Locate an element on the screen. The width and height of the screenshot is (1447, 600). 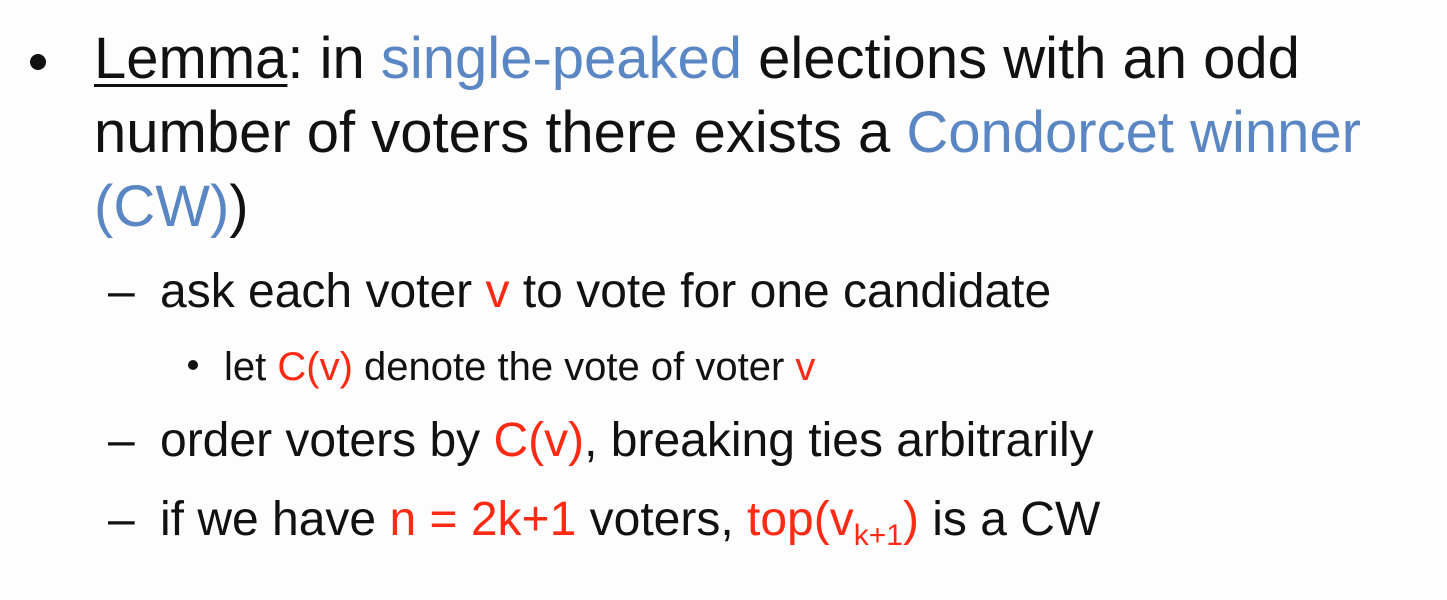
lemma-close-paren: ) is located at coordinates (239, 206).